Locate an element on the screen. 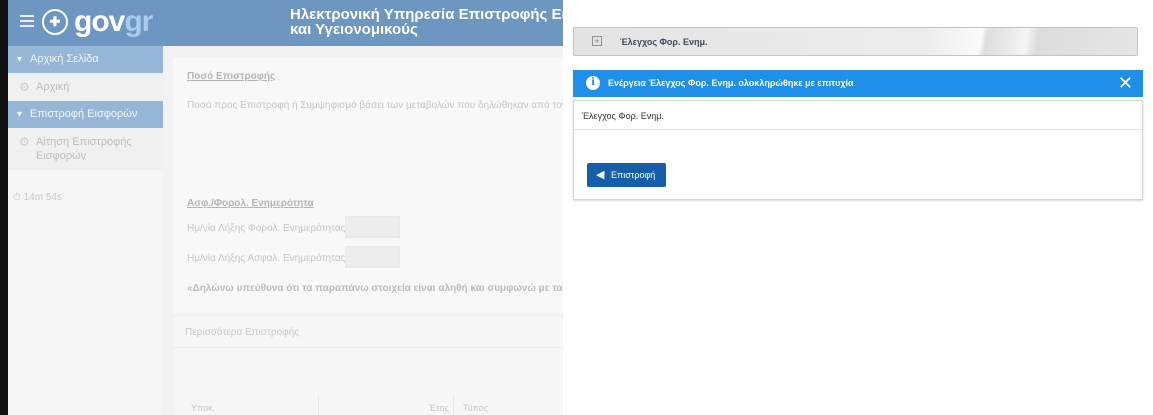 Image resolution: width=1153 pixels, height=415 pixels. back-button: ◀ Επιστροφή is located at coordinates (626, 175).